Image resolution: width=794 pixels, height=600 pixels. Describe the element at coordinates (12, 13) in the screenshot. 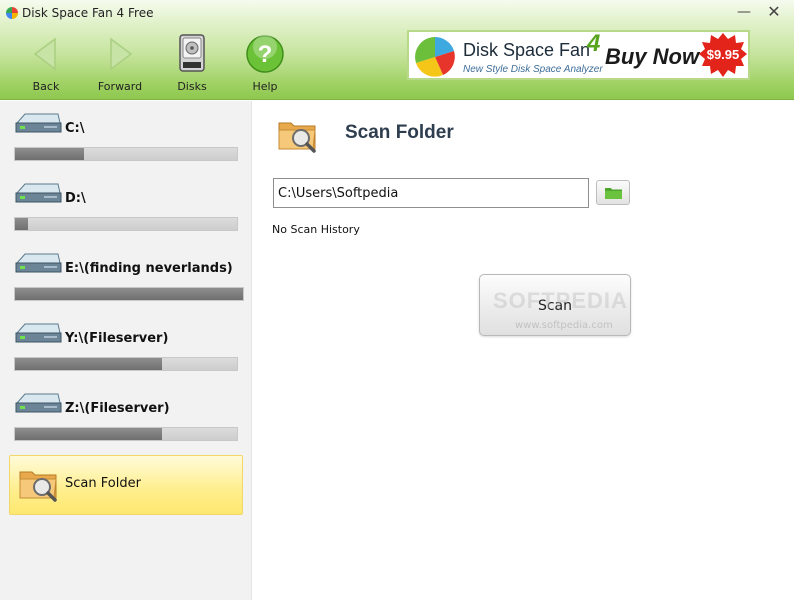

I see `app-logo-icon` at that location.